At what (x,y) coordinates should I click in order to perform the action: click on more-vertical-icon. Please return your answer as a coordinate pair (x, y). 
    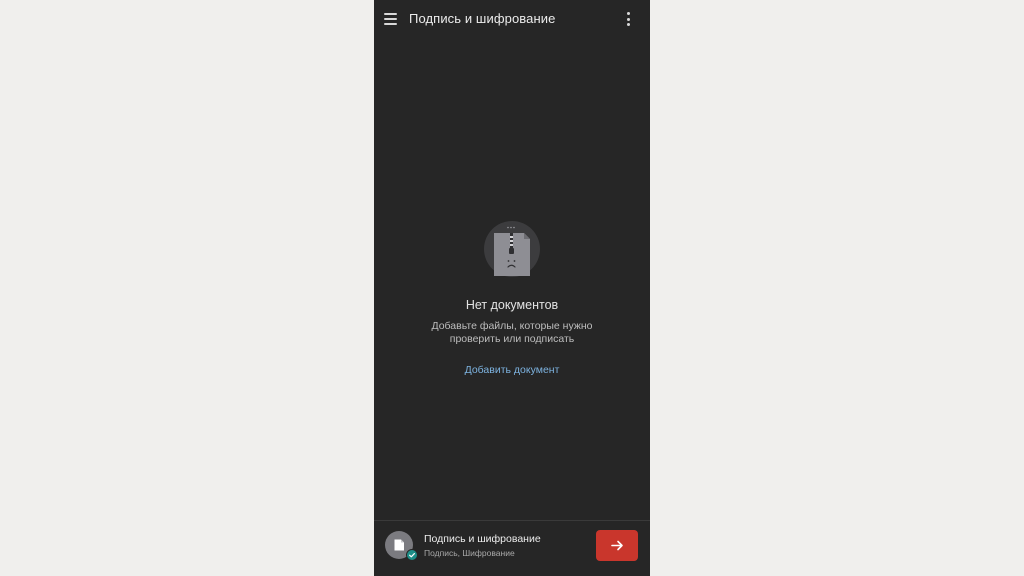
    Looking at the image, I should click on (628, 19).